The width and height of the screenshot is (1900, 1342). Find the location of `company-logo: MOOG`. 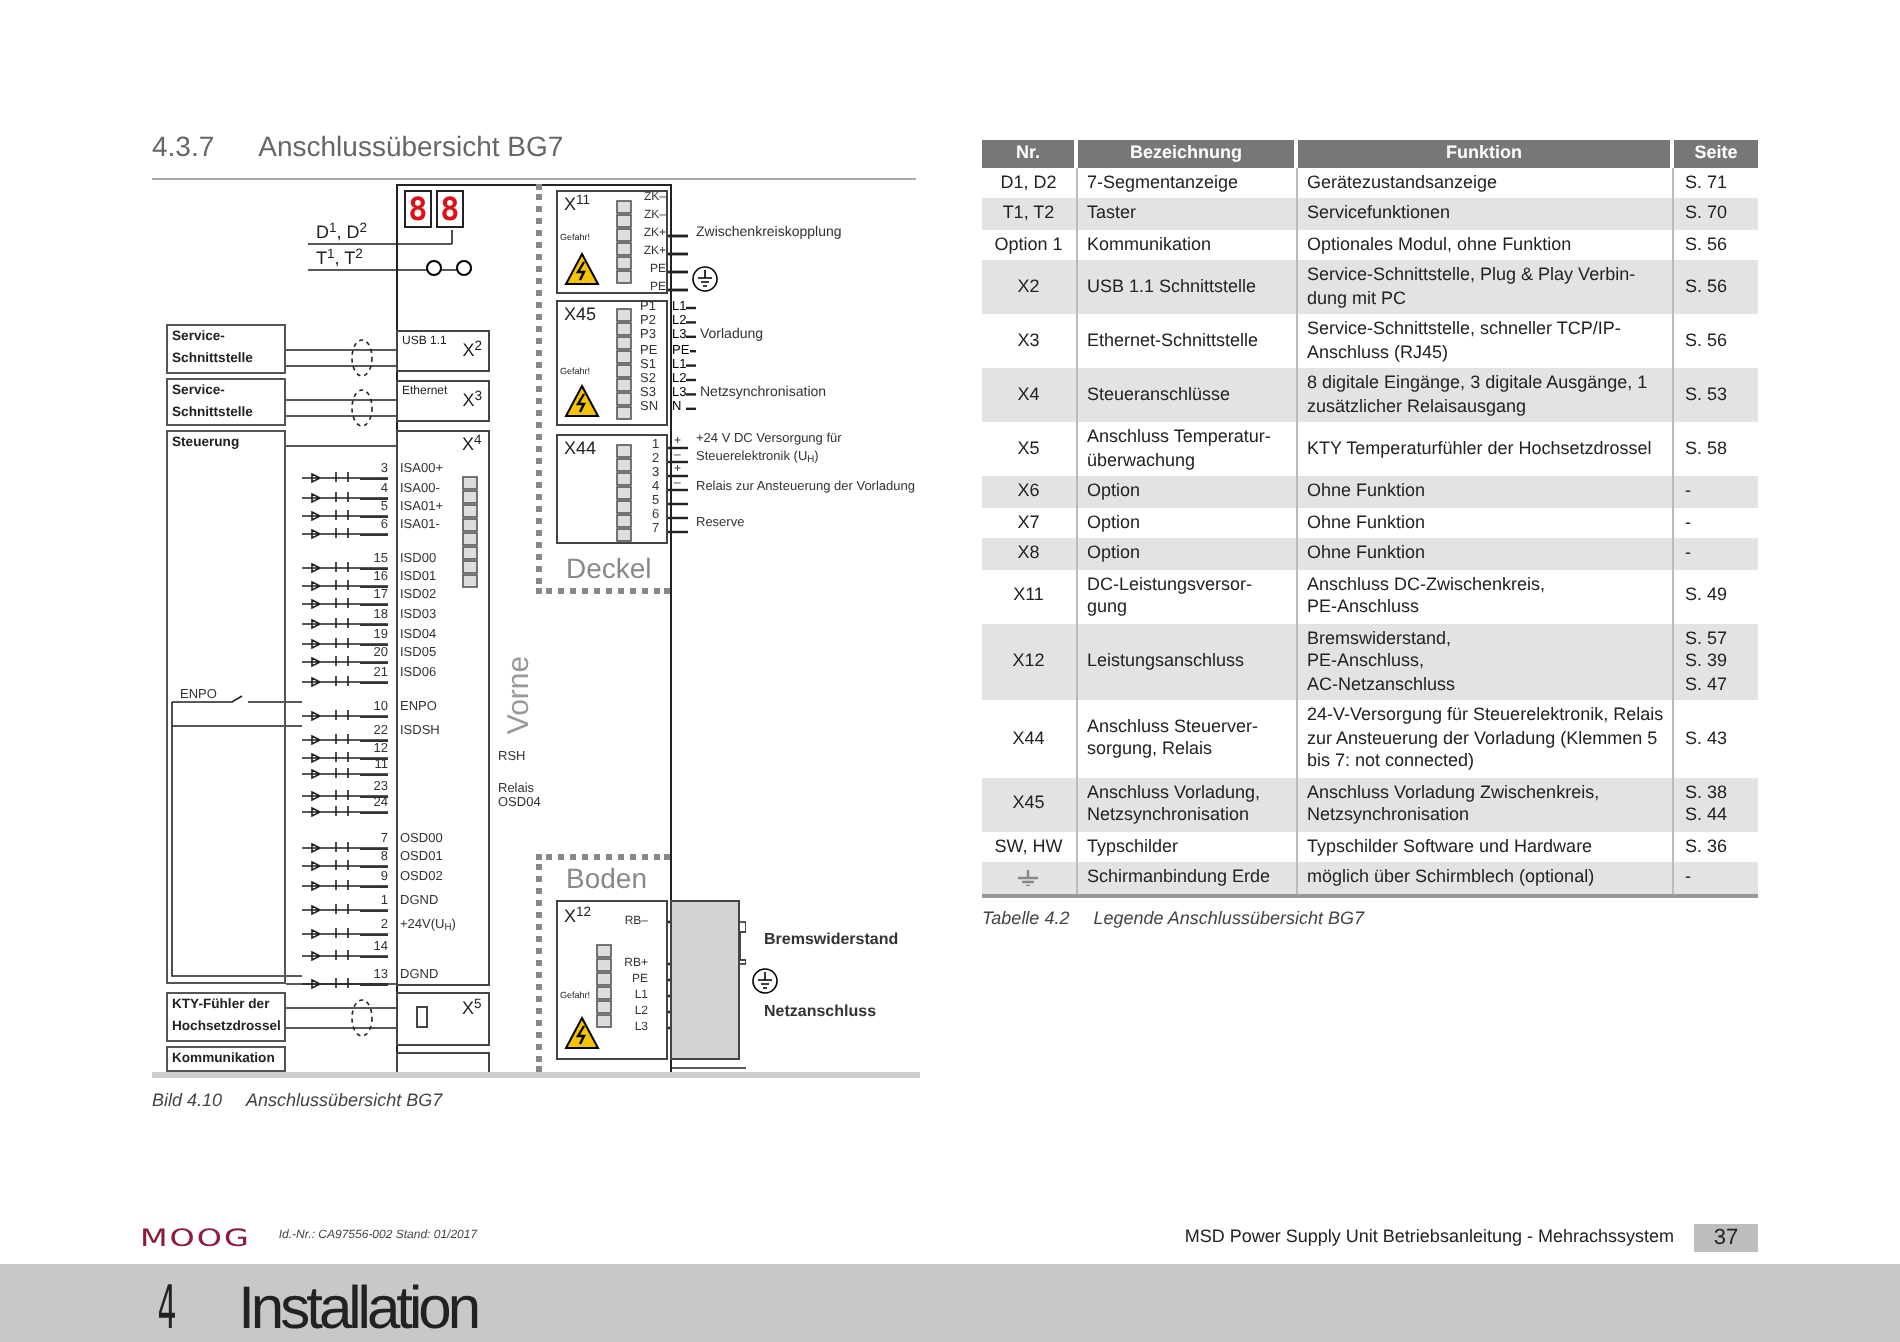

company-logo: MOOG is located at coordinates (195, 1237).